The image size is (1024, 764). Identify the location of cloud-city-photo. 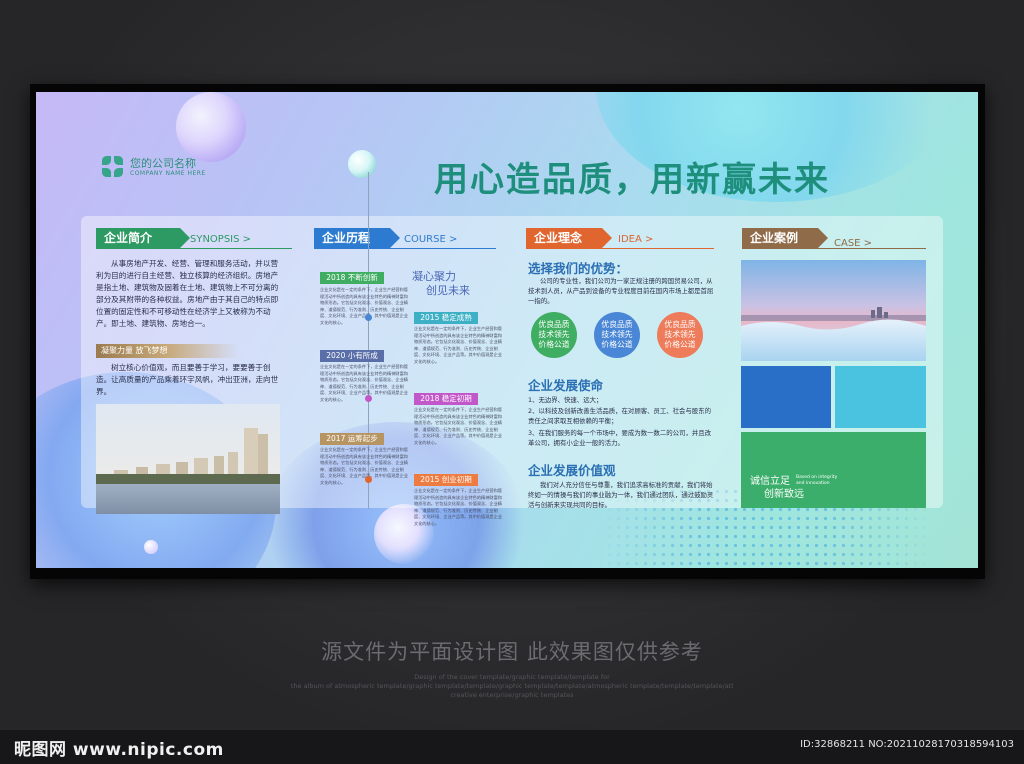
(833, 310).